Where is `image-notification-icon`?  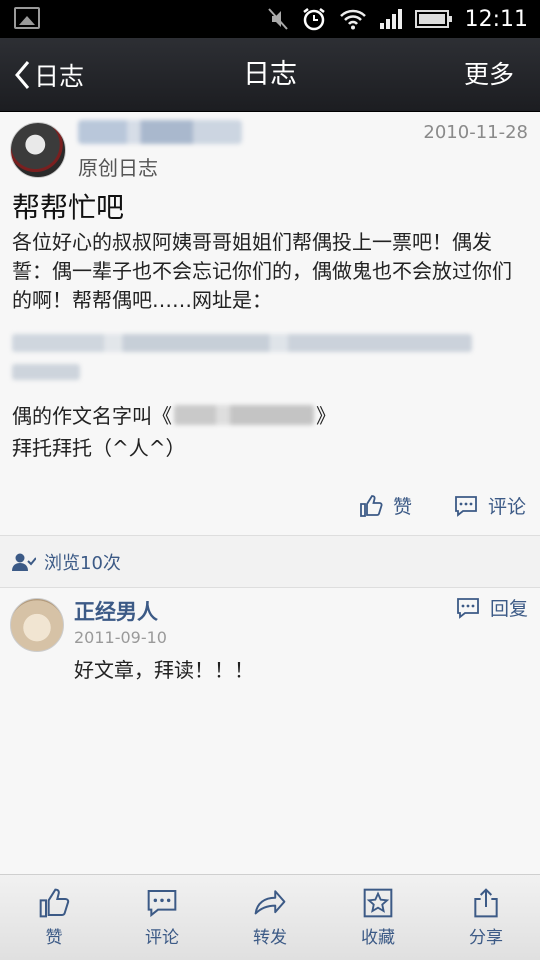 image-notification-icon is located at coordinates (27, 18).